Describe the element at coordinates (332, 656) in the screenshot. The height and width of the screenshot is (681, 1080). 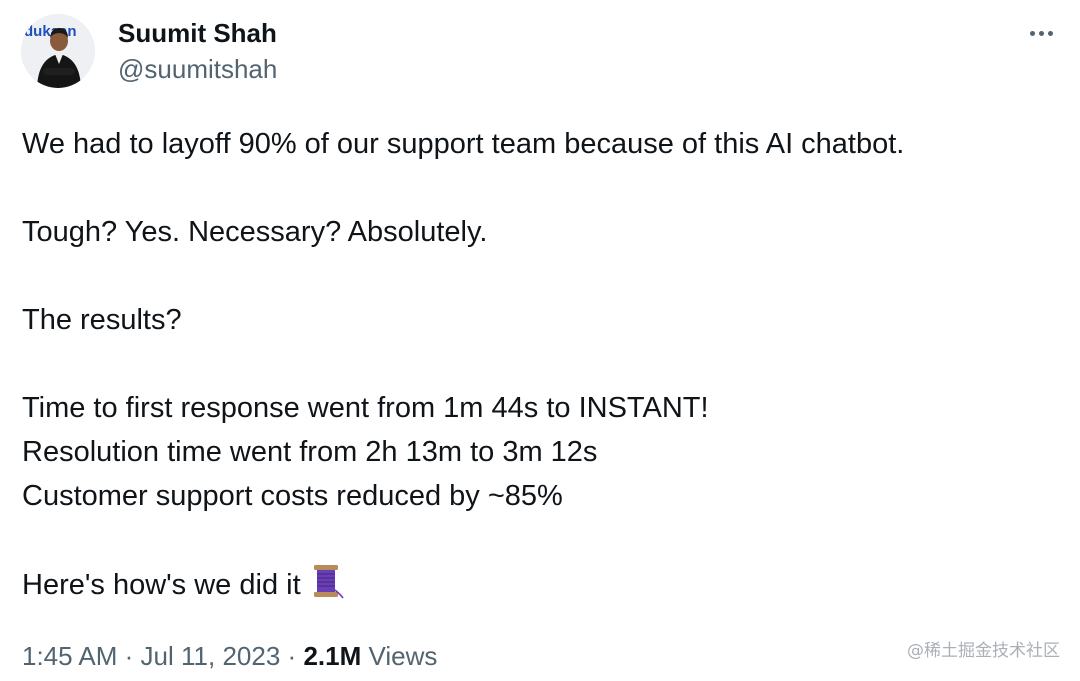
I see `views-count: 2.1M` at that location.